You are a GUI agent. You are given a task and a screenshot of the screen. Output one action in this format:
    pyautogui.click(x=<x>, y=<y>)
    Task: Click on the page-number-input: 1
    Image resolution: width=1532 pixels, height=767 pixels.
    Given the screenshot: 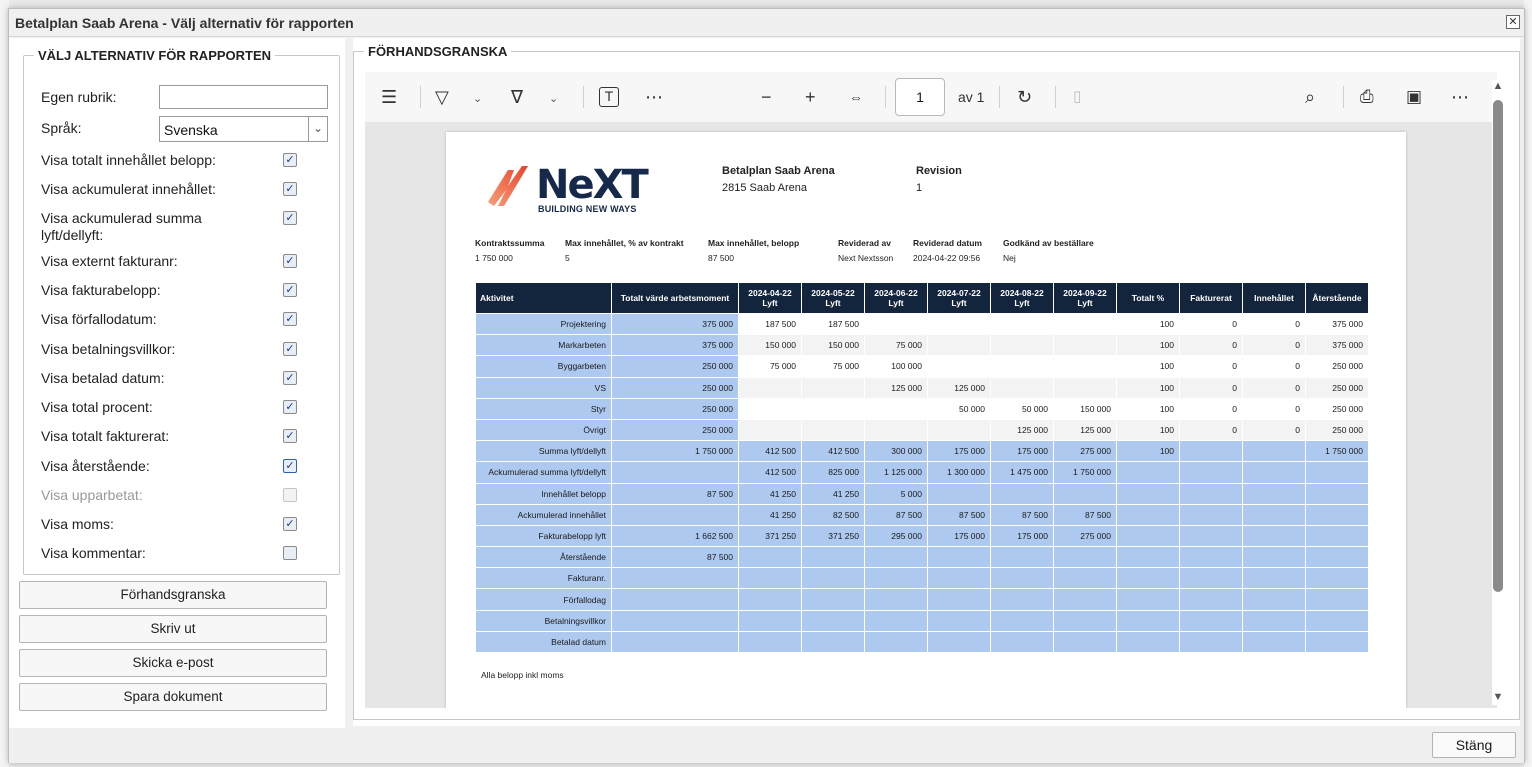 What is the action you would take?
    pyautogui.click(x=920, y=97)
    